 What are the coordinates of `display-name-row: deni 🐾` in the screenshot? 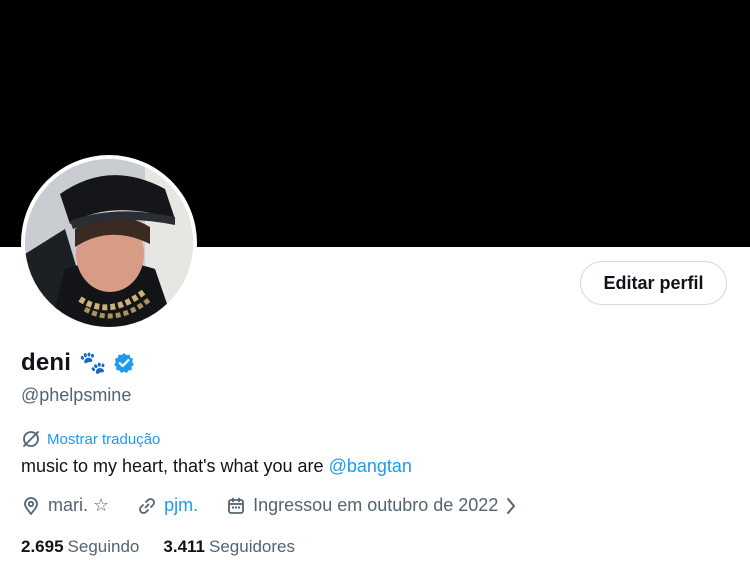 It's located at (78, 363).